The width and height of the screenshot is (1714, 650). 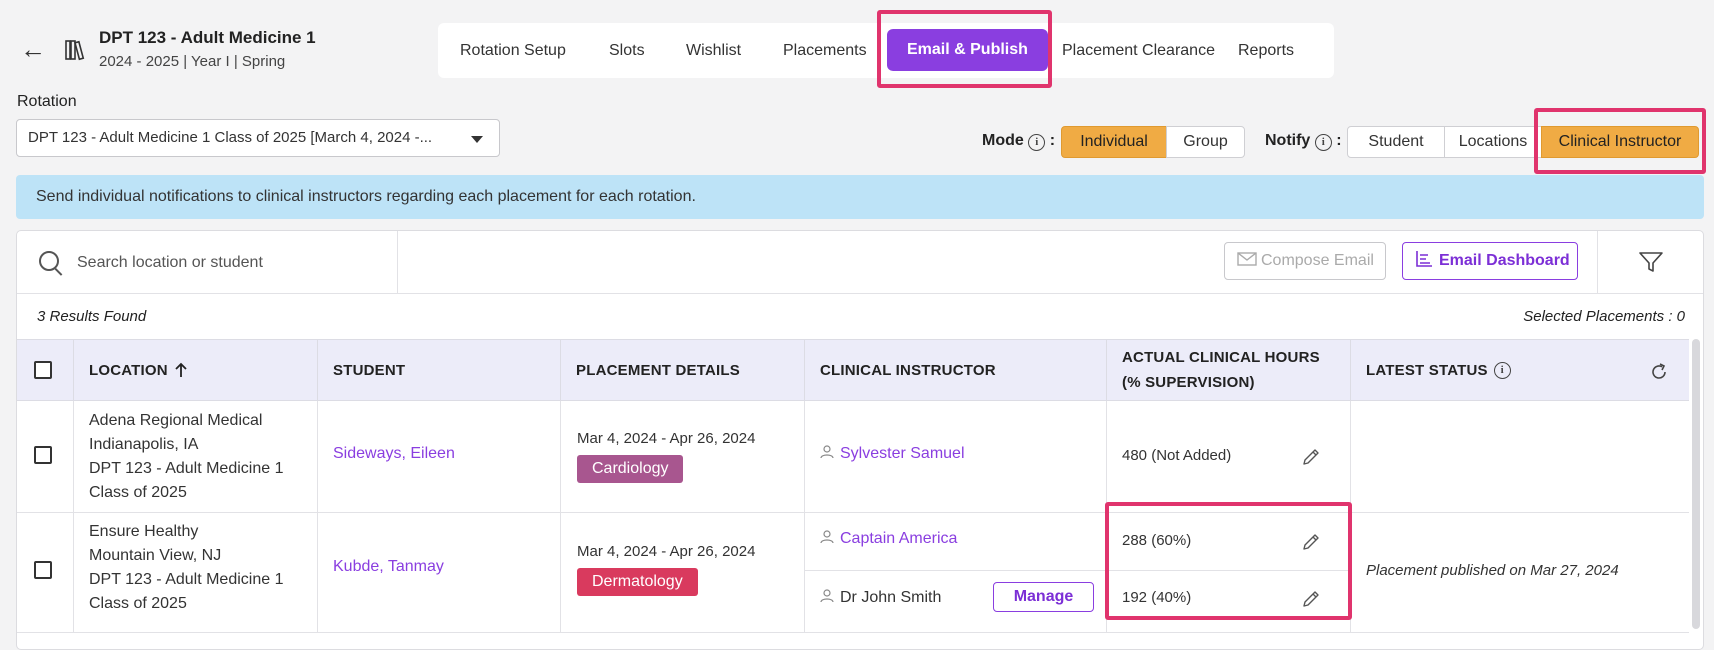 I want to click on location-link: Adena Regional Medical, so click(x=203, y=421).